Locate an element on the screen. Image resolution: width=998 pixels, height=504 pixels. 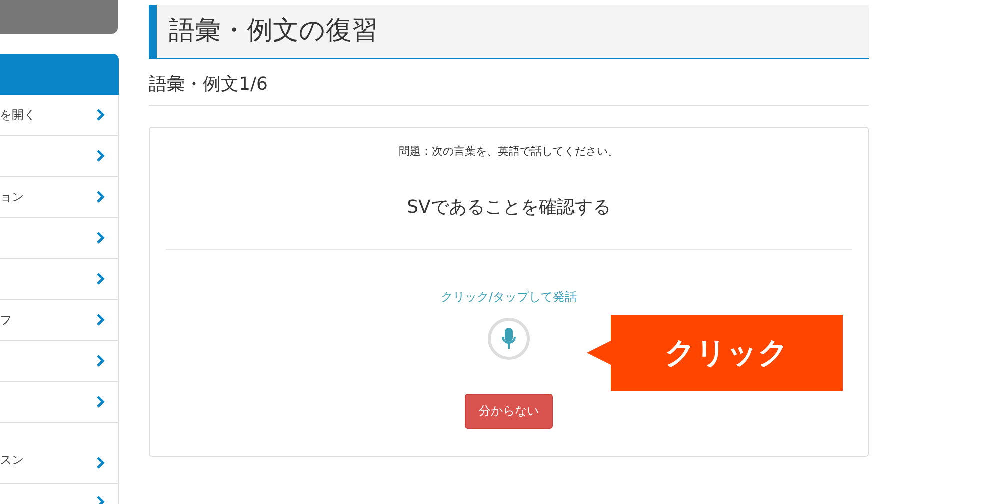
question-instruction: 問題：次の言葉を、英語で話してください。 is located at coordinates (509, 151).